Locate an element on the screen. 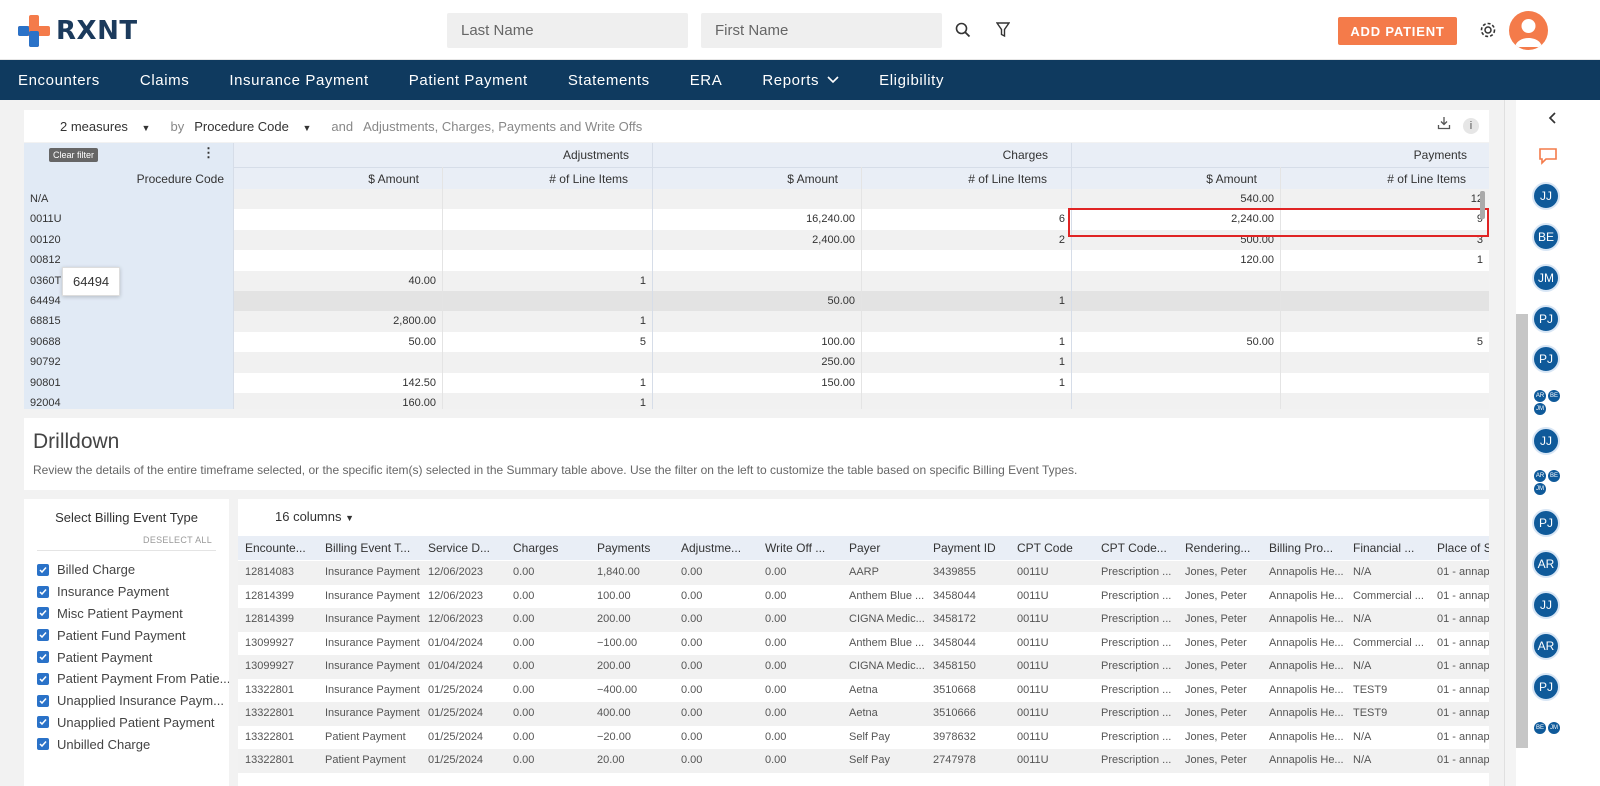  deselect-all-button: DESELECT ALL is located at coordinates (126, 540).